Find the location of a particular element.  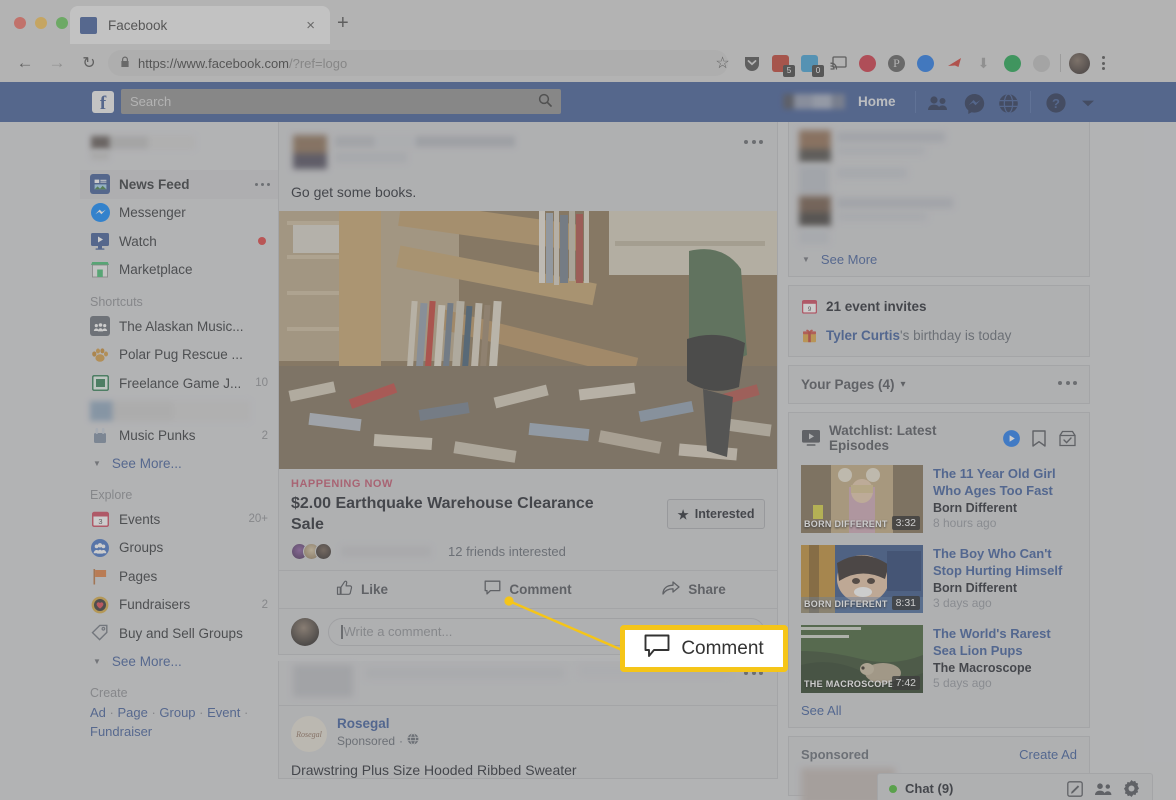

comment-bubble-icon is located at coordinates (657, 648).